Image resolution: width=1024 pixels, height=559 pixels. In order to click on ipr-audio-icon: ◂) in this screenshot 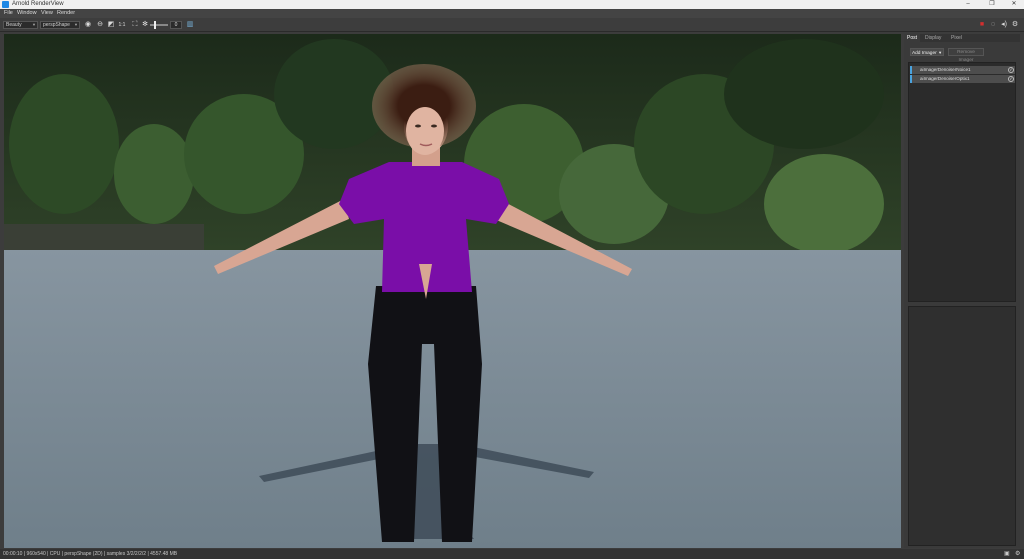, I will do `click(1004, 25)`.